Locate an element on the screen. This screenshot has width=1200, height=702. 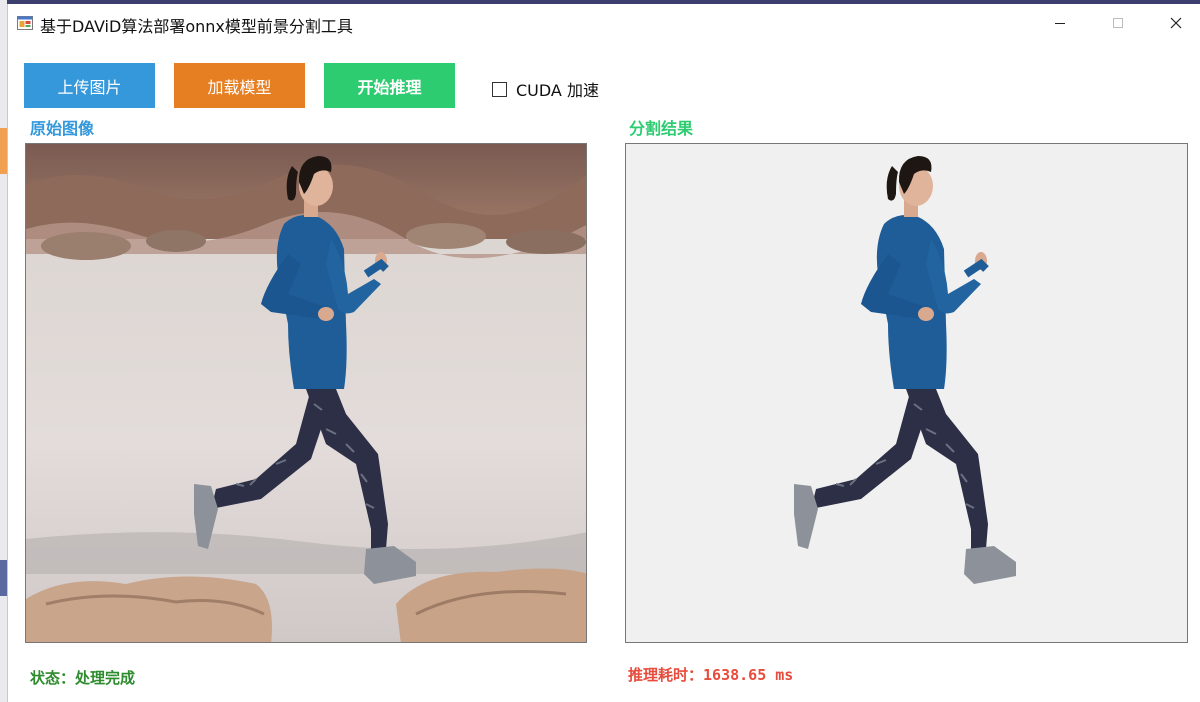
run-inference-label: 开始推理 is located at coordinates (389, 87).